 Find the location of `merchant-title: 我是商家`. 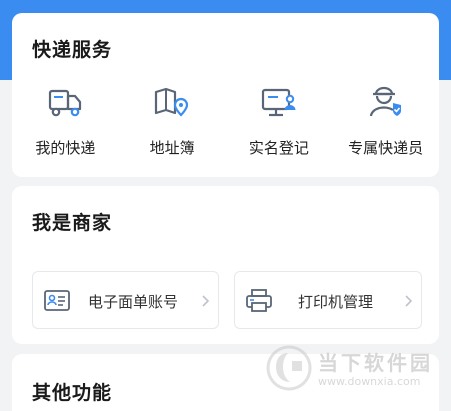

merchant-title: 我是商家 is located at coordinates (72, 223).